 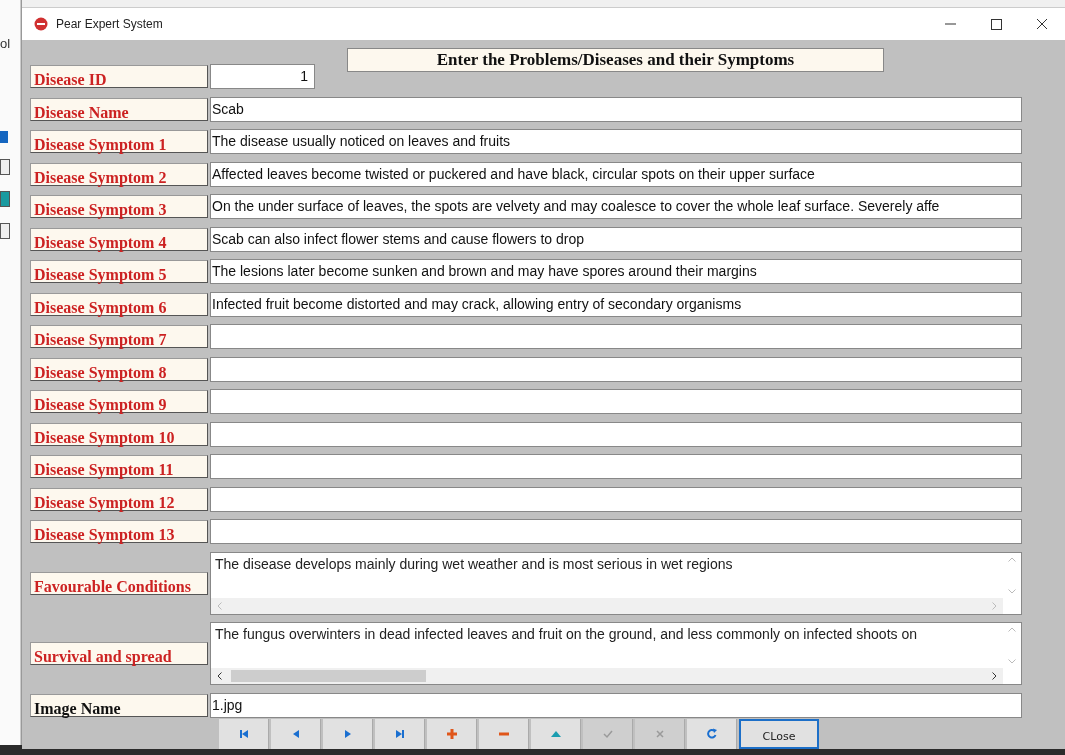 I want to click on input-field: 1.jpg, so click(x=616, y=705).